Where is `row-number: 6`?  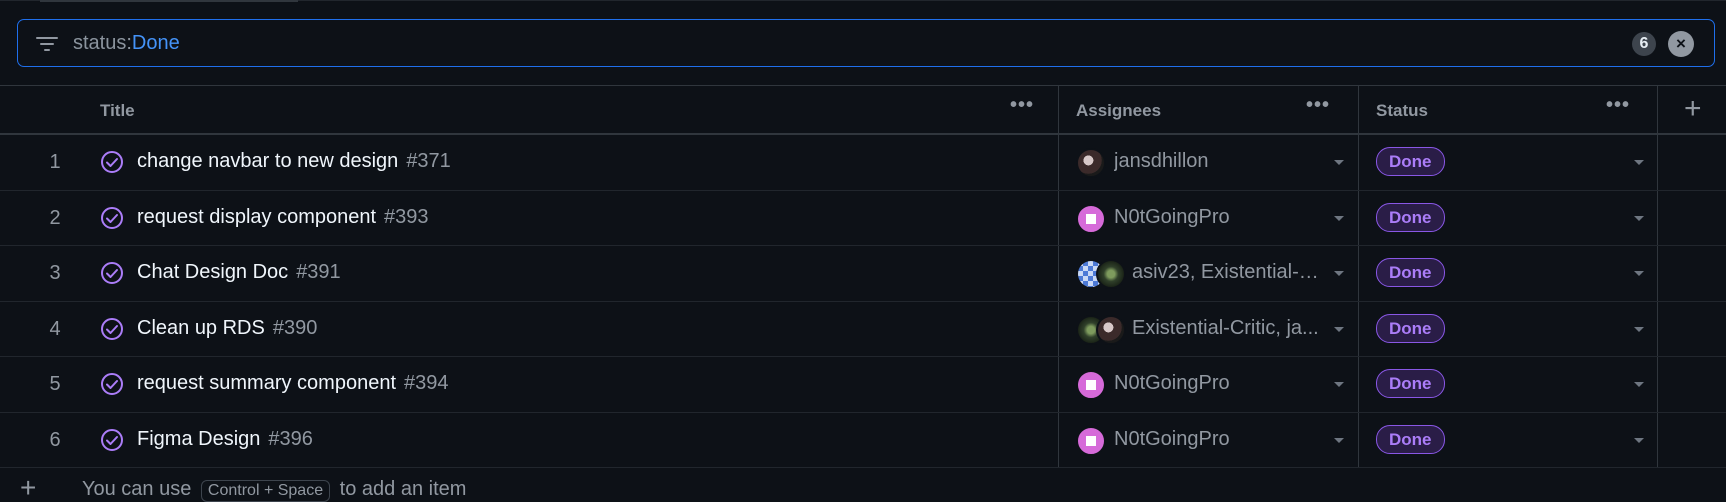 row-number: 6 is located at coordinates (55, 439).